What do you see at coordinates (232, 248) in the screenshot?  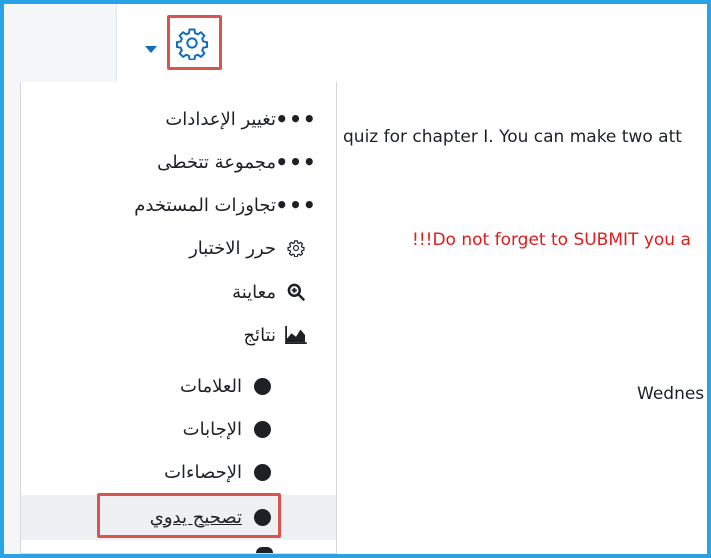 I see `menu-item-label: حرر الاختبار` at bounding box center [232, 248].